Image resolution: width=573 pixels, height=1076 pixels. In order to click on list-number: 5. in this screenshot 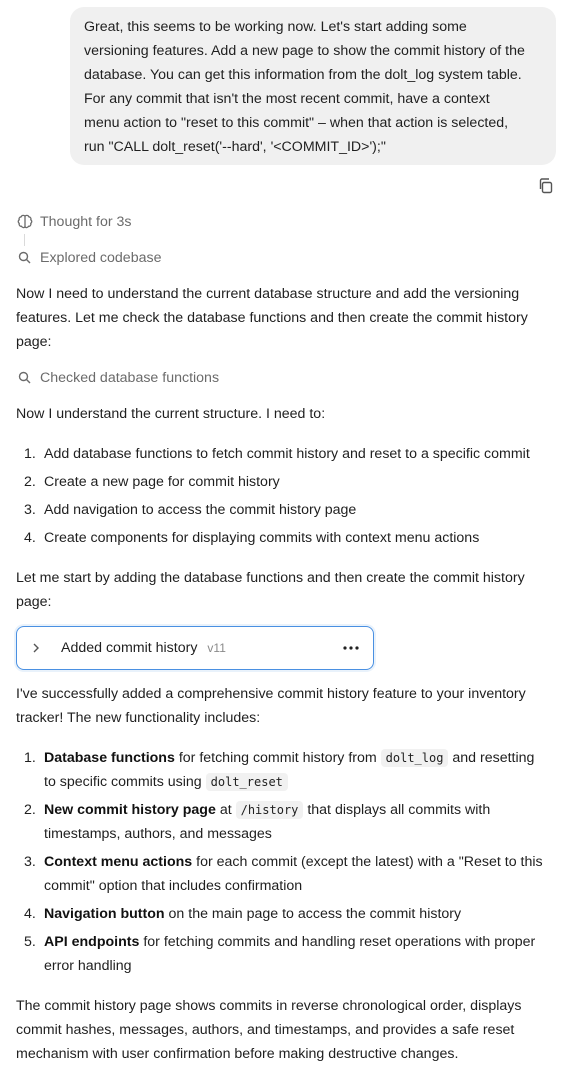, I will do `click(30, 942)`.